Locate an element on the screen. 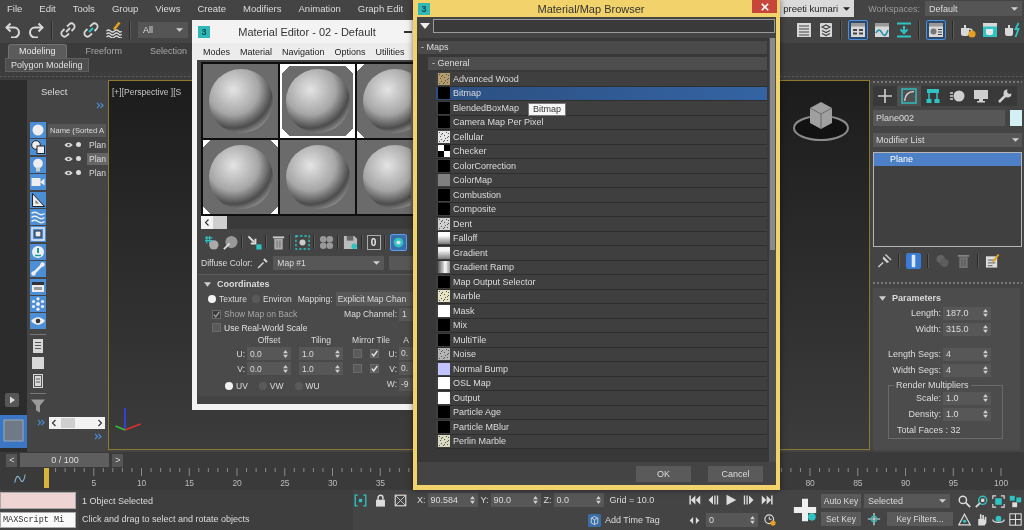 The height and width of the screenshot is (530, 1024). ribbon-panel-tab: Polygon Modeling is located at coordinates (47, 65).